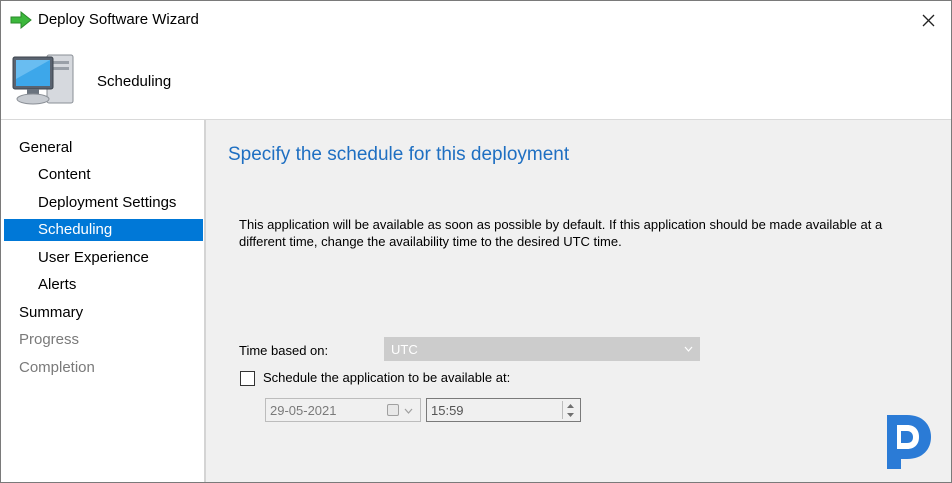 Image resolution: width=952 pixels, height=483 pixels. What do you see at coordinates (570, 406) in the screenshot?
I see `spin-up-icon` at bounding box center [570, 406].